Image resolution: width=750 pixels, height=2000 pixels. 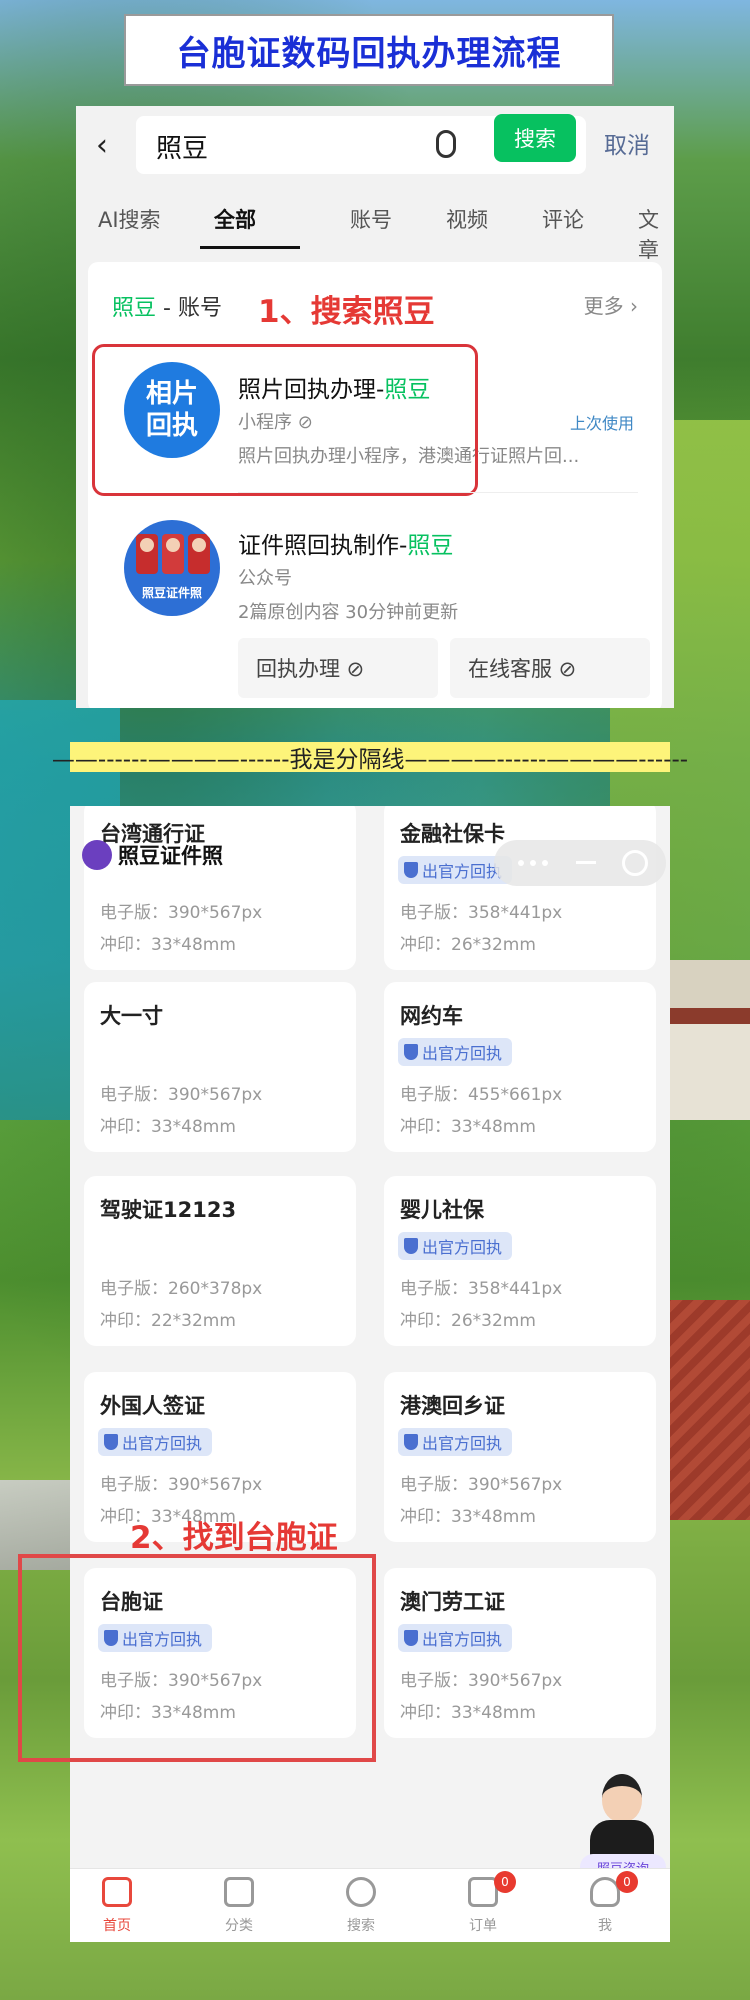 What do you see at coordinates (134, 308) in the screenshot?
I see `section-keyword: 照豆` at bounding box center [134, 308].